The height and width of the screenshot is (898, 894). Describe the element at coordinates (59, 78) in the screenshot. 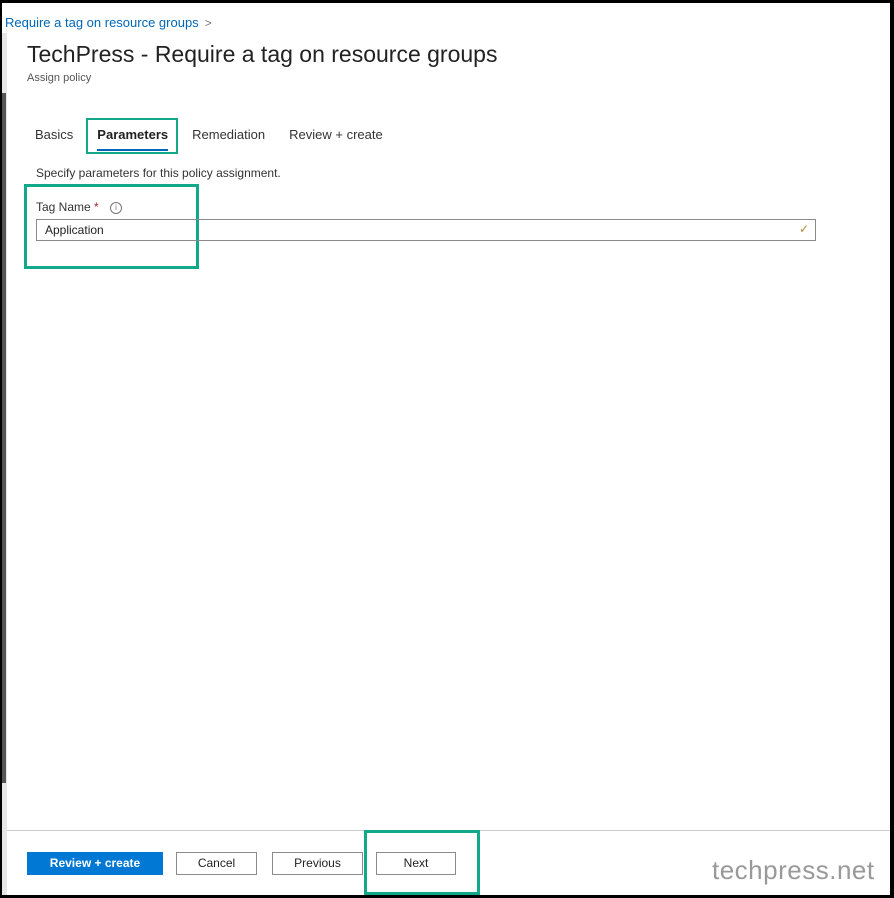

I see `page-subtitle: Assign policy` at that location.